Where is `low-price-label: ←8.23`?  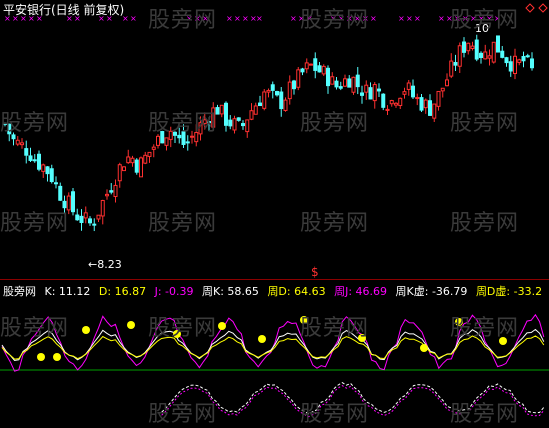 low-price-label: ←8.23 is located at coordinates (105, 264).